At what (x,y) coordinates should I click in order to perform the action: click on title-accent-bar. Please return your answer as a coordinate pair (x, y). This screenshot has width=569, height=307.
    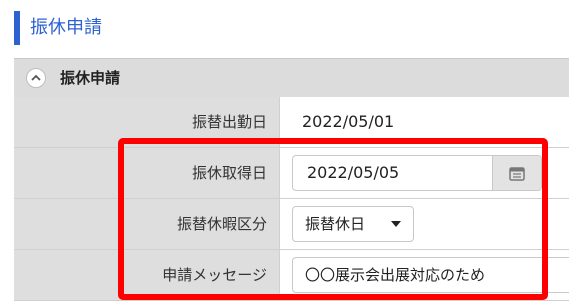
    Looking at the image, I should click on (17, 28).